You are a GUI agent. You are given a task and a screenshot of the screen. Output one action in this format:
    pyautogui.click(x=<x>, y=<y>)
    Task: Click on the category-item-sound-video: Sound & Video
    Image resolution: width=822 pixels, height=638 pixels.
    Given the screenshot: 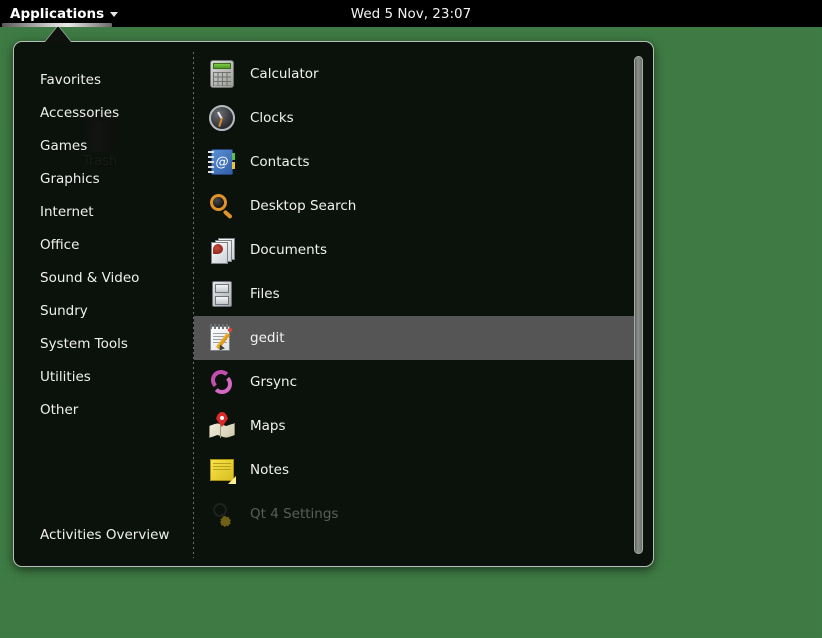 What is the action you would take?
    pyautogui.click(x=103, y=277)
    